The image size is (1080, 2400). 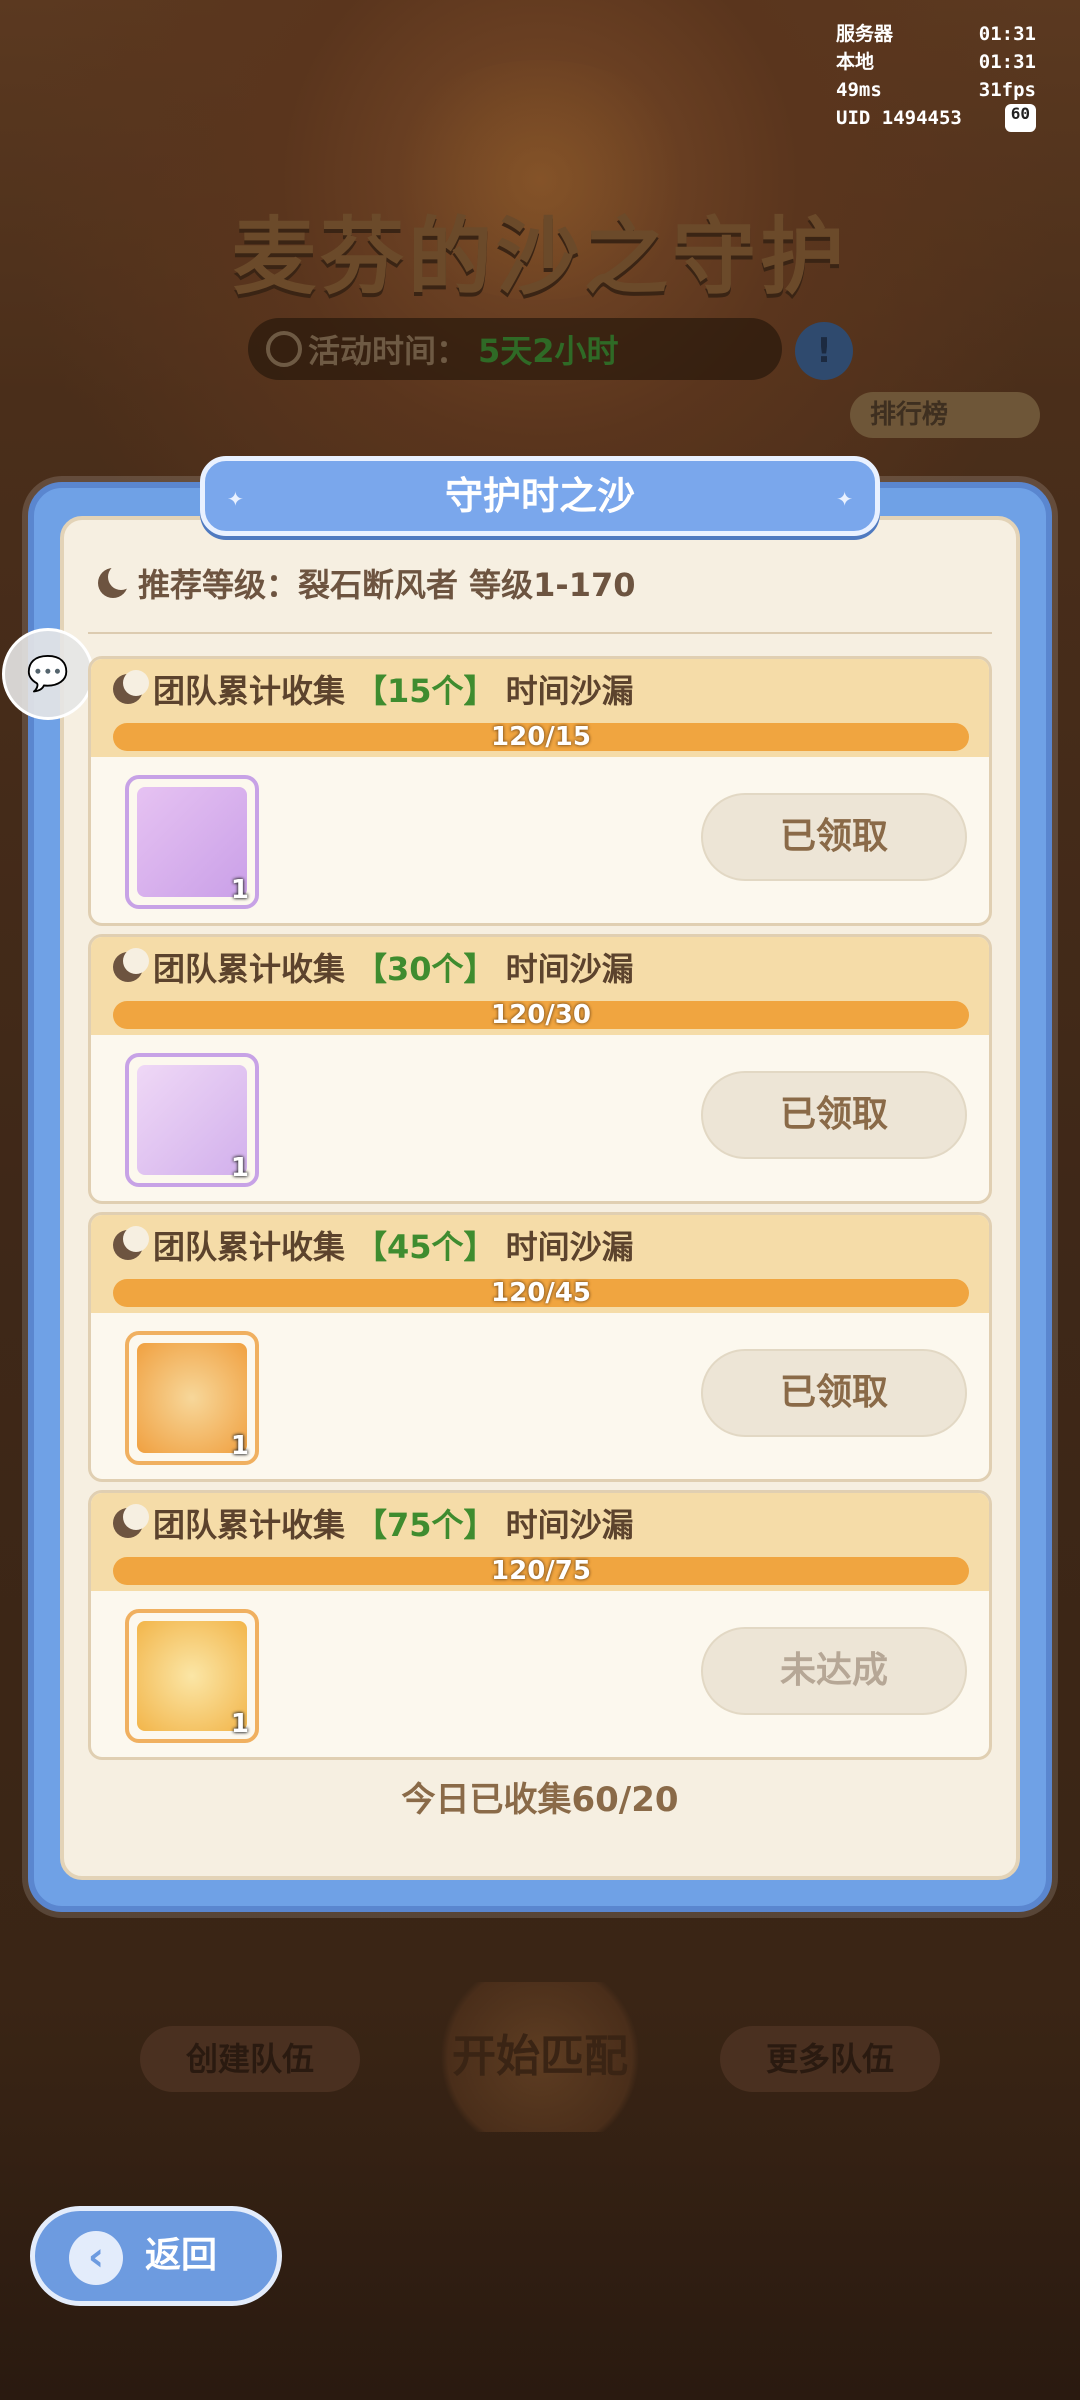 What do you see at coordinates (1020, 118) in the screenshot?
I see `battery-indicator: 60` at bounding box center [1020, 118].